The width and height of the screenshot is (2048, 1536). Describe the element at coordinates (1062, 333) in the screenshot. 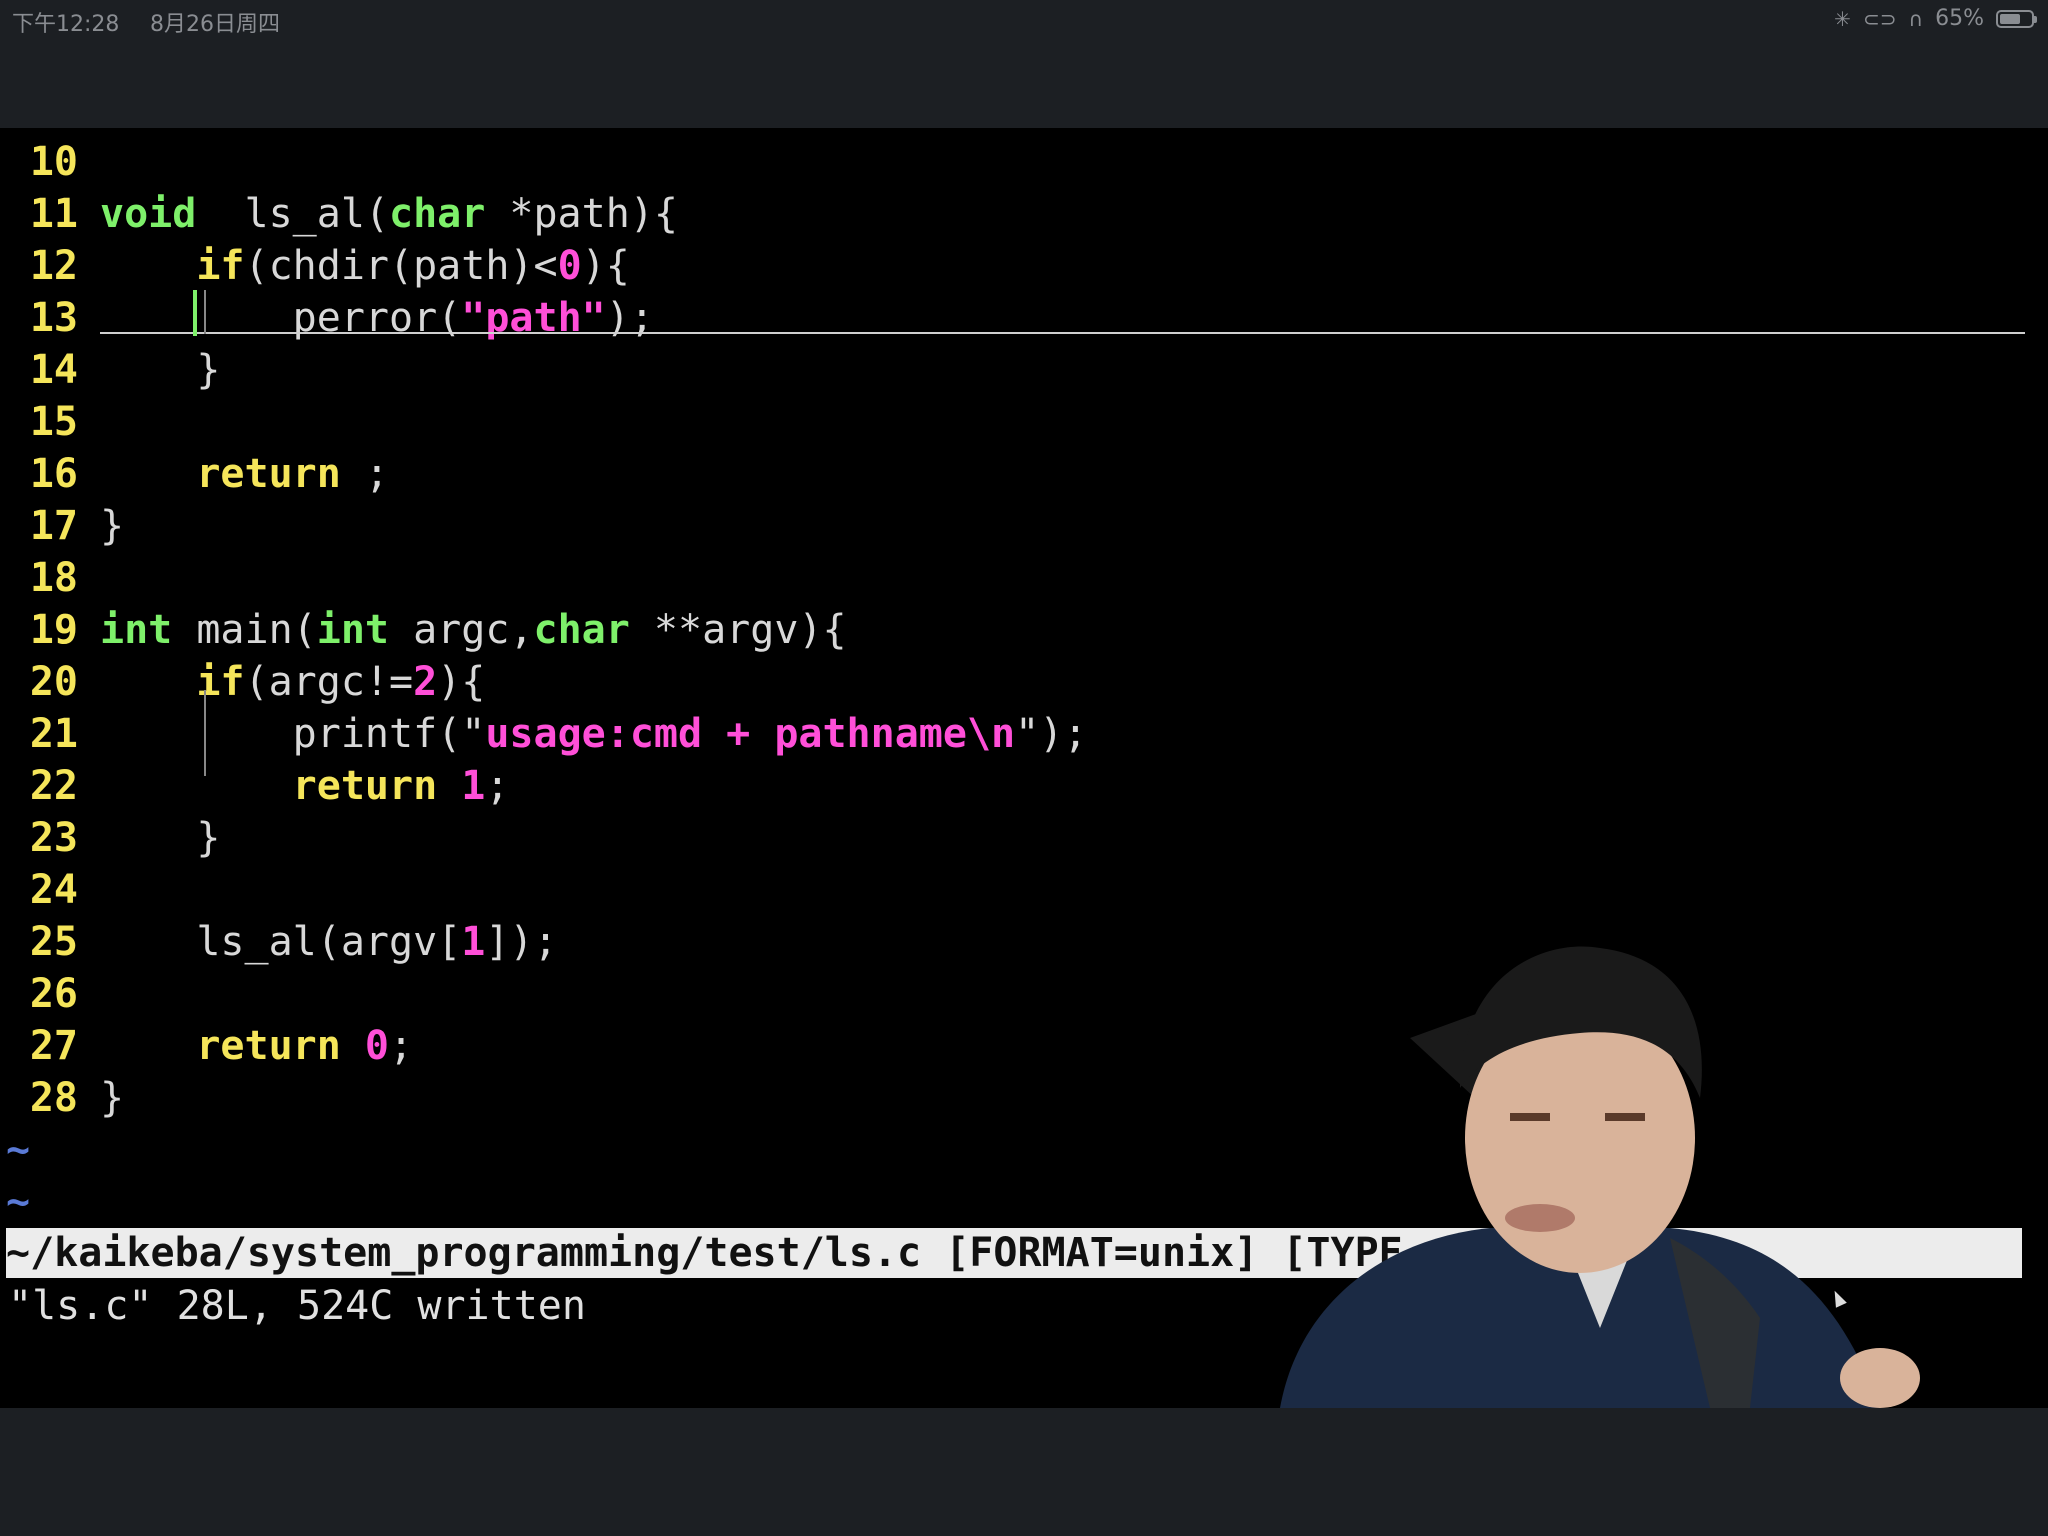

I see `cursor-line-underline` at that location.